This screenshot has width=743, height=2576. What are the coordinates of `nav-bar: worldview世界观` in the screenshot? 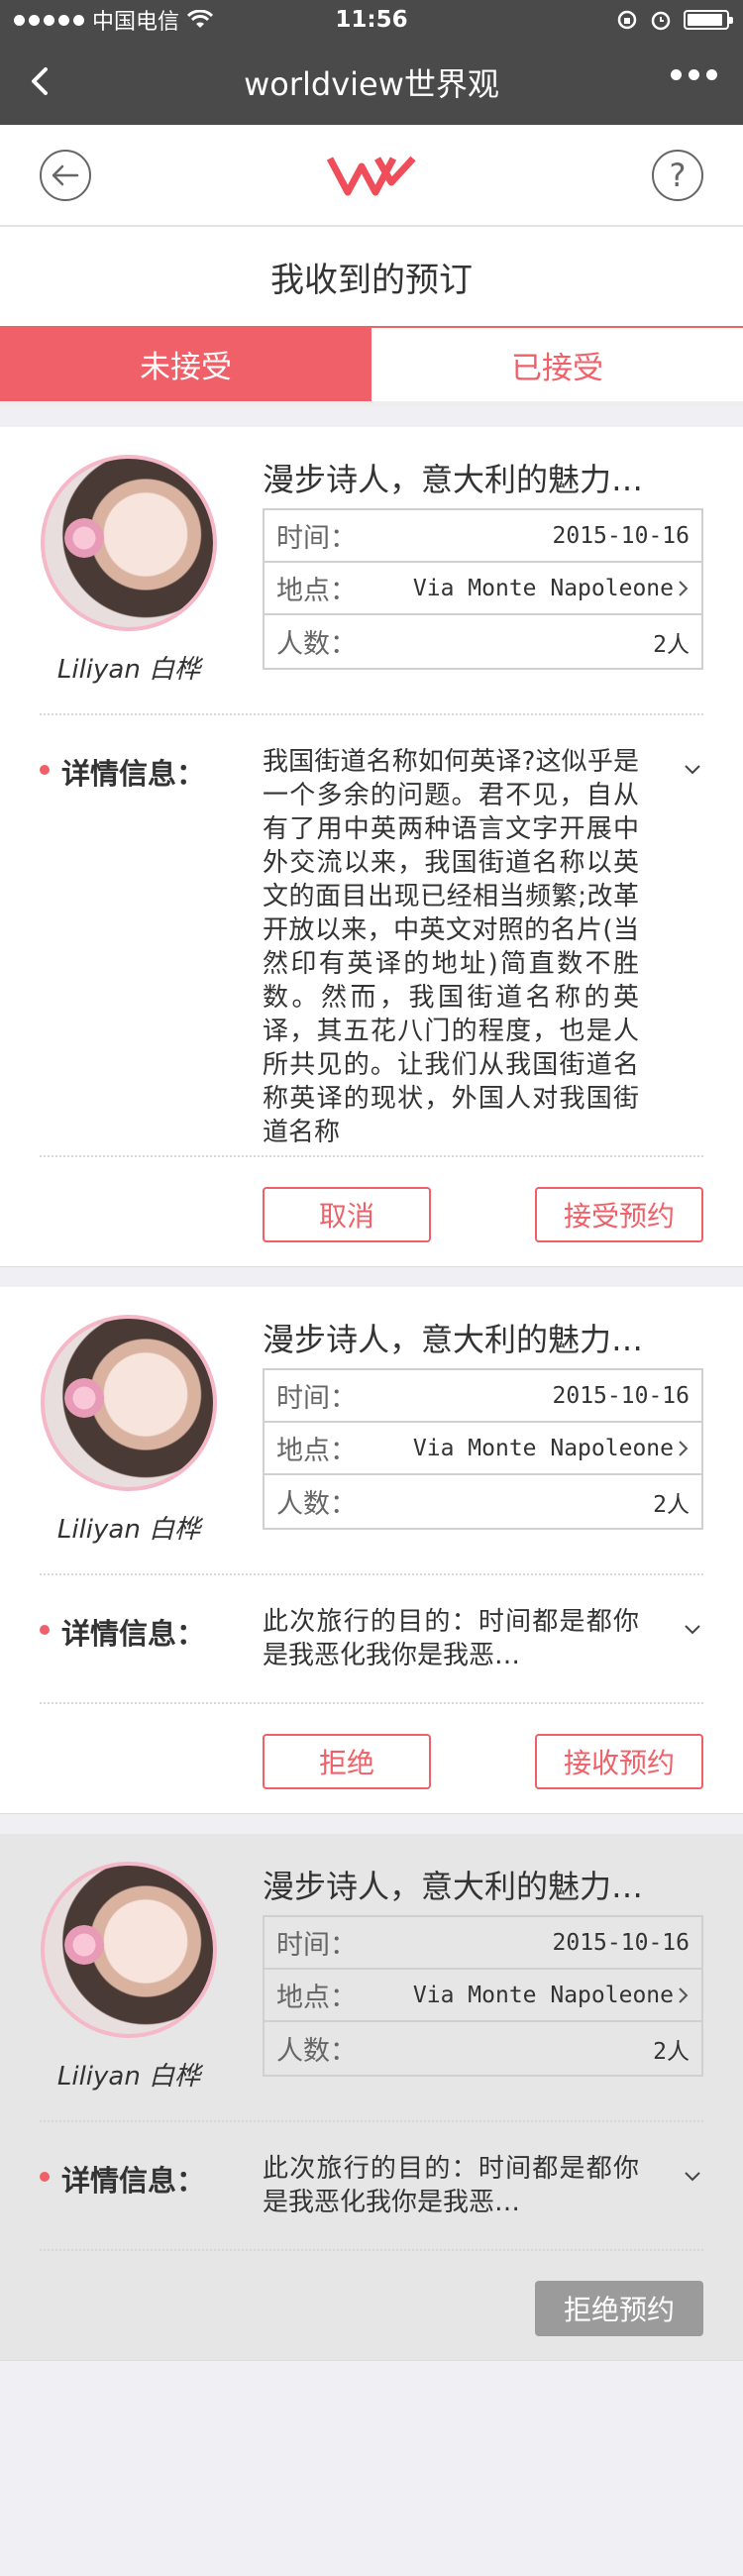 It's located at (371, 82).